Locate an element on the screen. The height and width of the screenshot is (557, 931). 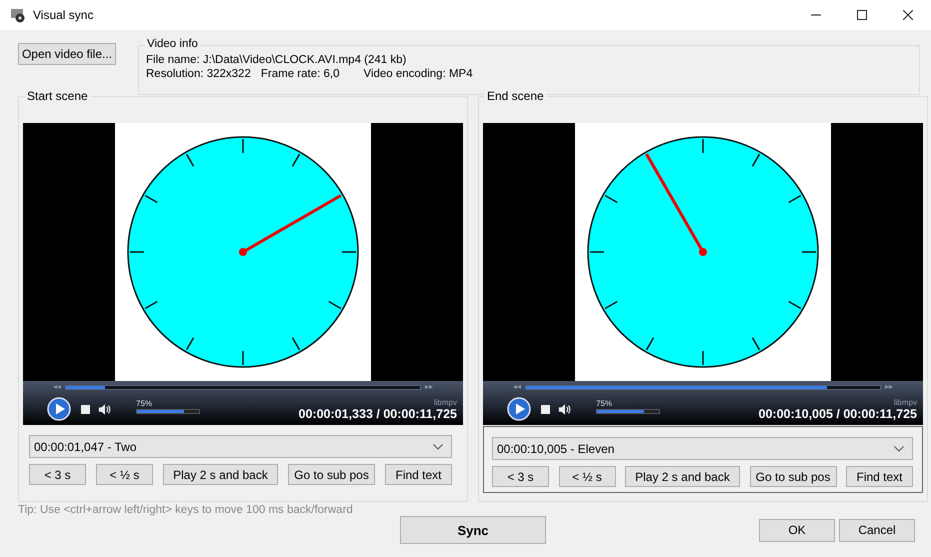
tip-text: Tip: Use <ctrl+arrow left/right> keys to move 100 ms back/forward is located at coordinates (186, 510).